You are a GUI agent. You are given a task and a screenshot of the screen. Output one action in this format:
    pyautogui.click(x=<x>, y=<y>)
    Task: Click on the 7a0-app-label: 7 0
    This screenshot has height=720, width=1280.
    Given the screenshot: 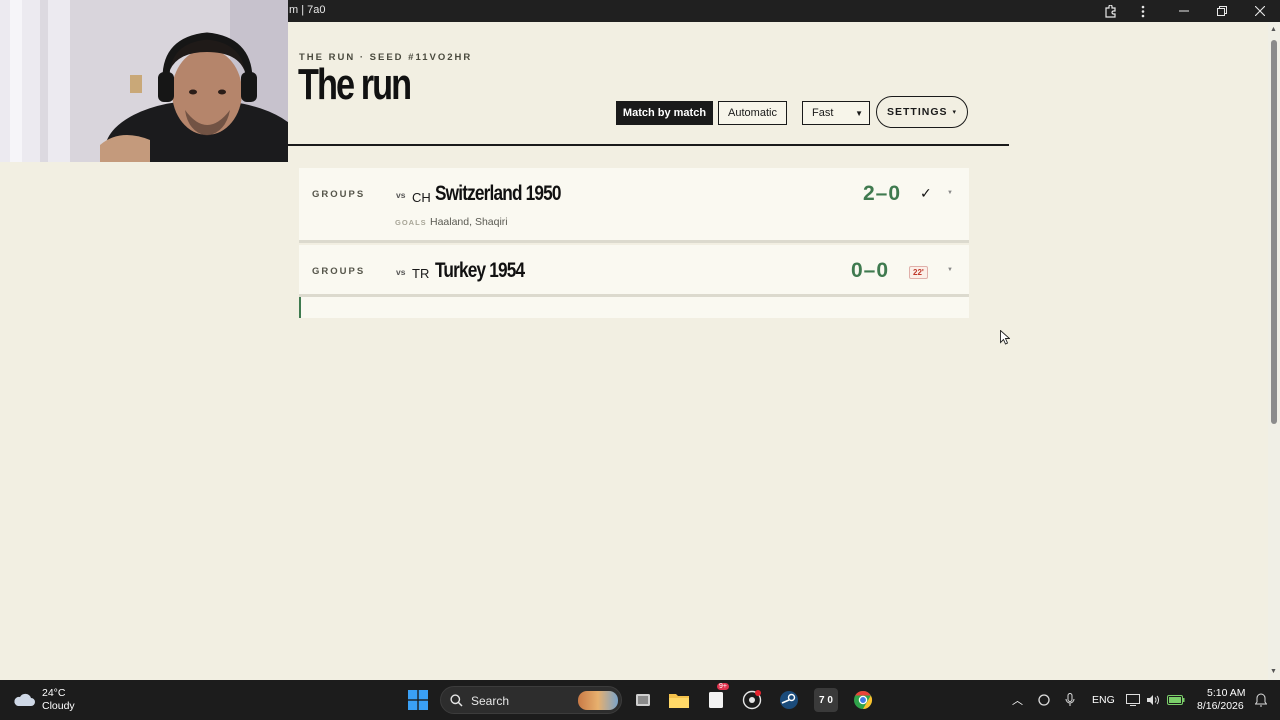 What is the action you would take?
    pyautogui.click(x=826, y=700)
    